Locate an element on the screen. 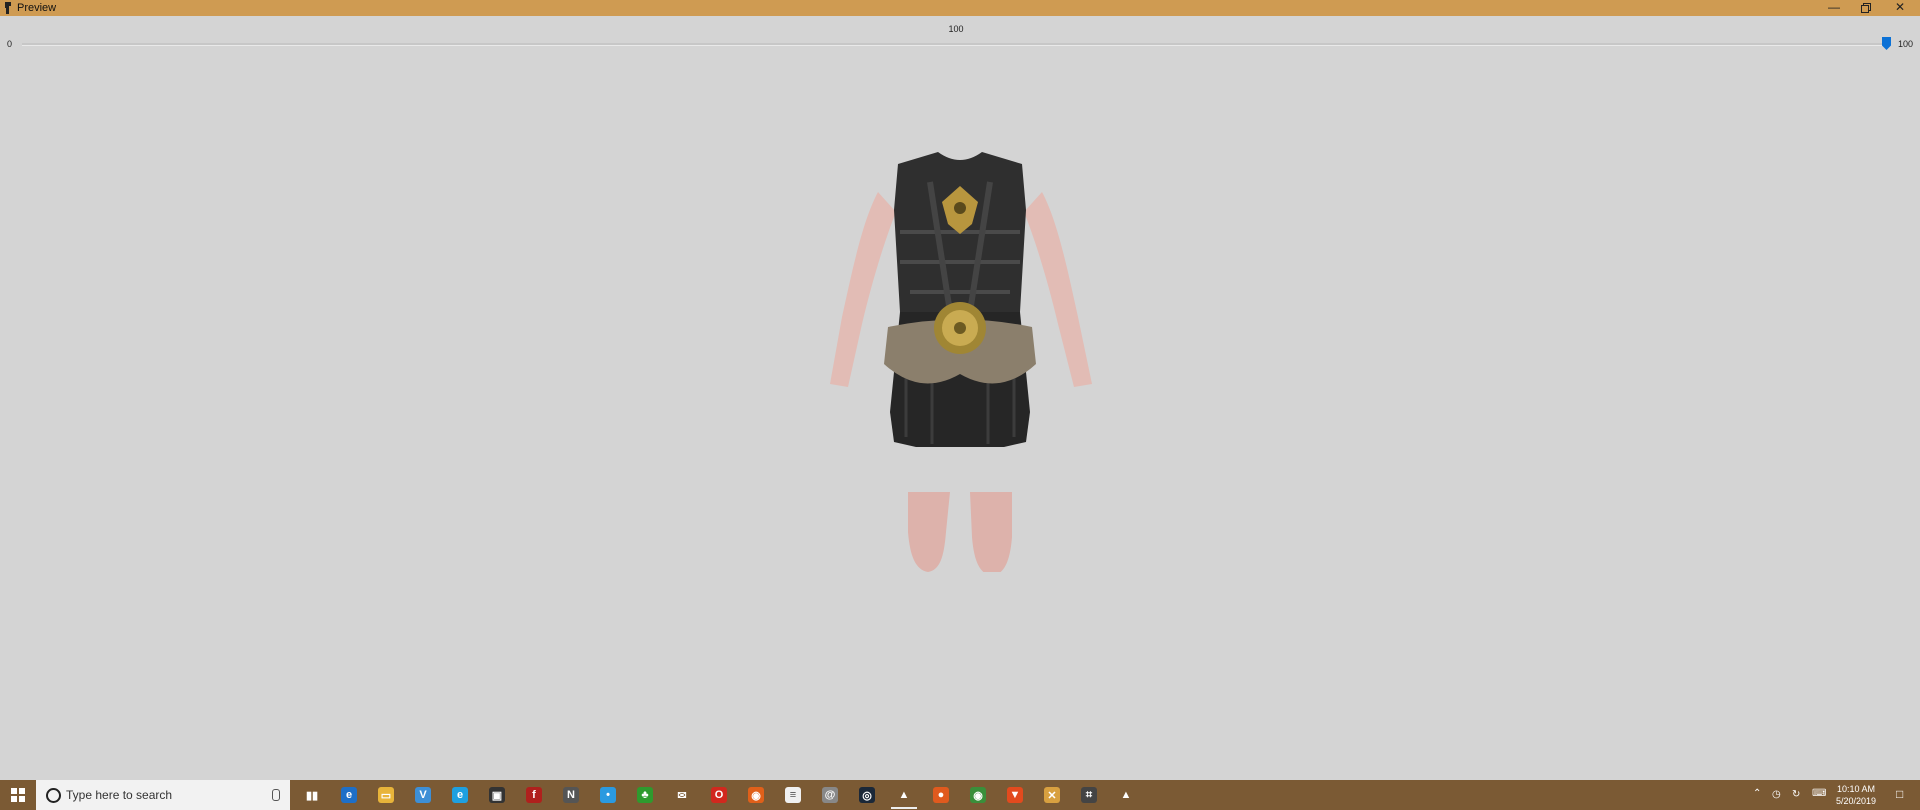  file-explorer-icon: ▭ is located at coordinates (386, 795).